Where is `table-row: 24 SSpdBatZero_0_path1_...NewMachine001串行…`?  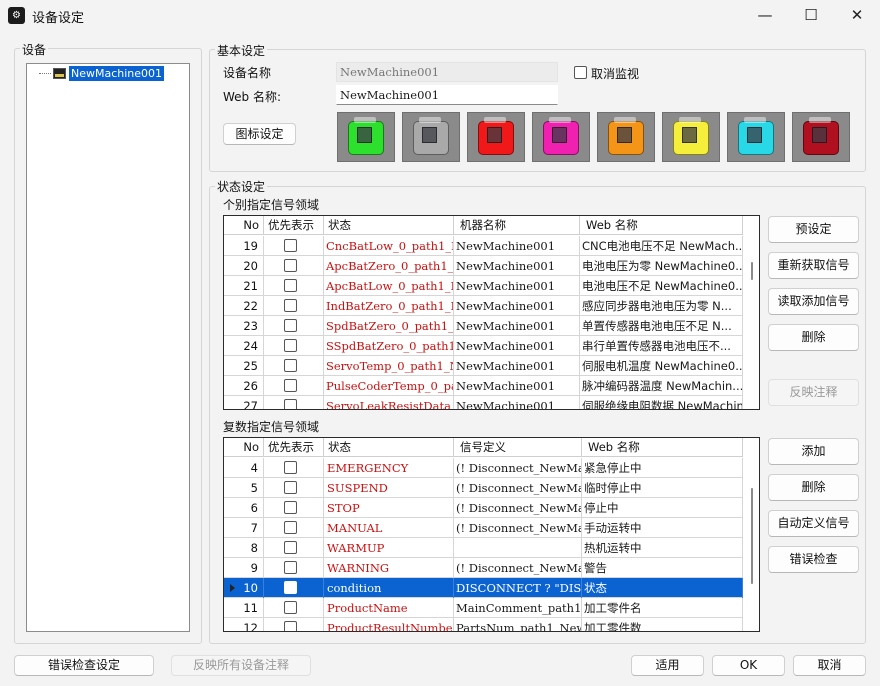 table-row: 24 SSpdBatZero_0_path1_...NewMachine001串行… is located at coordinates (483, 346).